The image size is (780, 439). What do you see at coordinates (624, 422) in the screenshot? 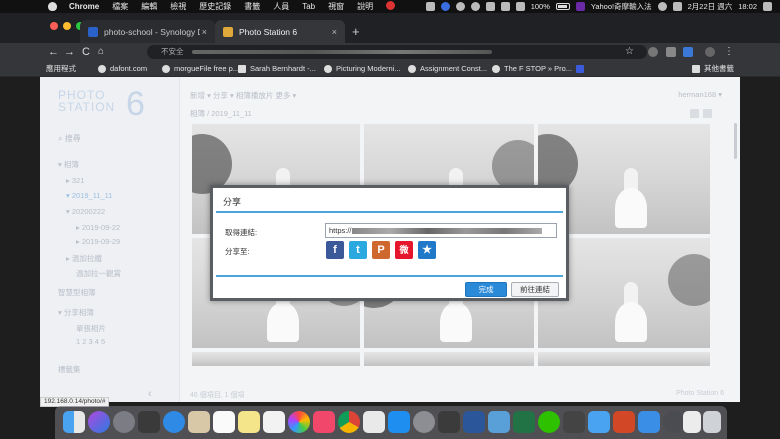
I see `powerpoint-icon` at bounding box center [624, 422].